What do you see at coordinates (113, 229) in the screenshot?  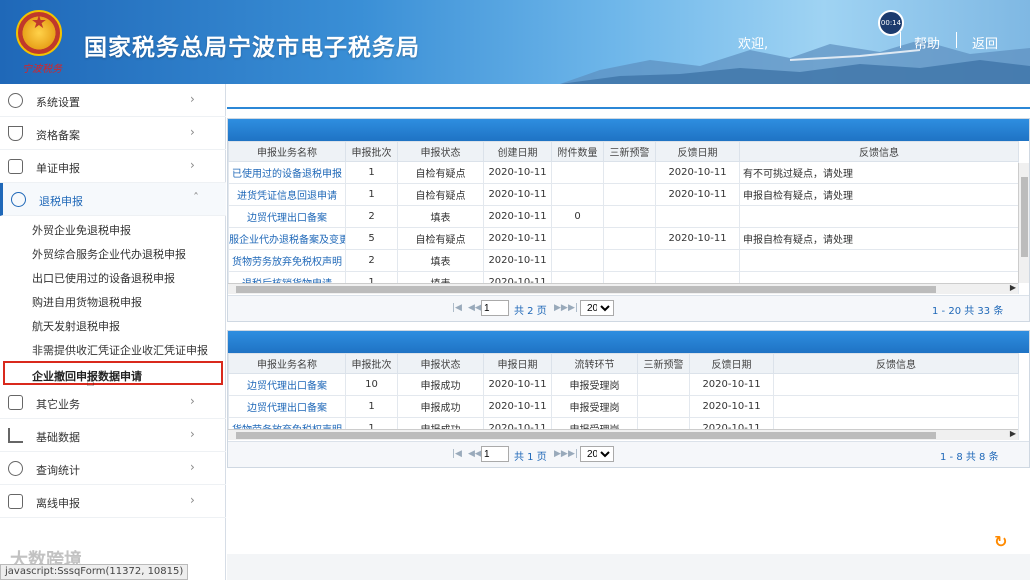 I see `submenu-item: 外贸企业免退税申报` at bounding box center [113, 229].